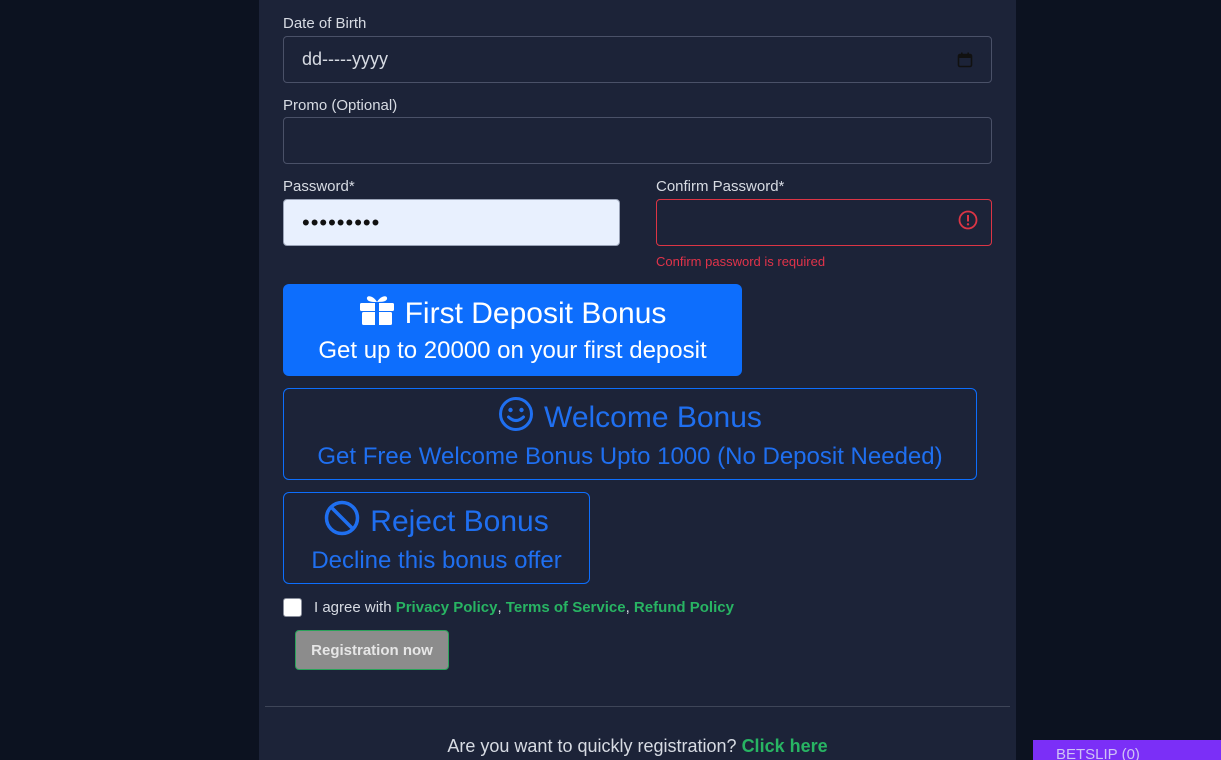  What do you see at coordinates (292, 607) in the screenshot?
I see `agree-checkbox` at bounding box center [292, 607].